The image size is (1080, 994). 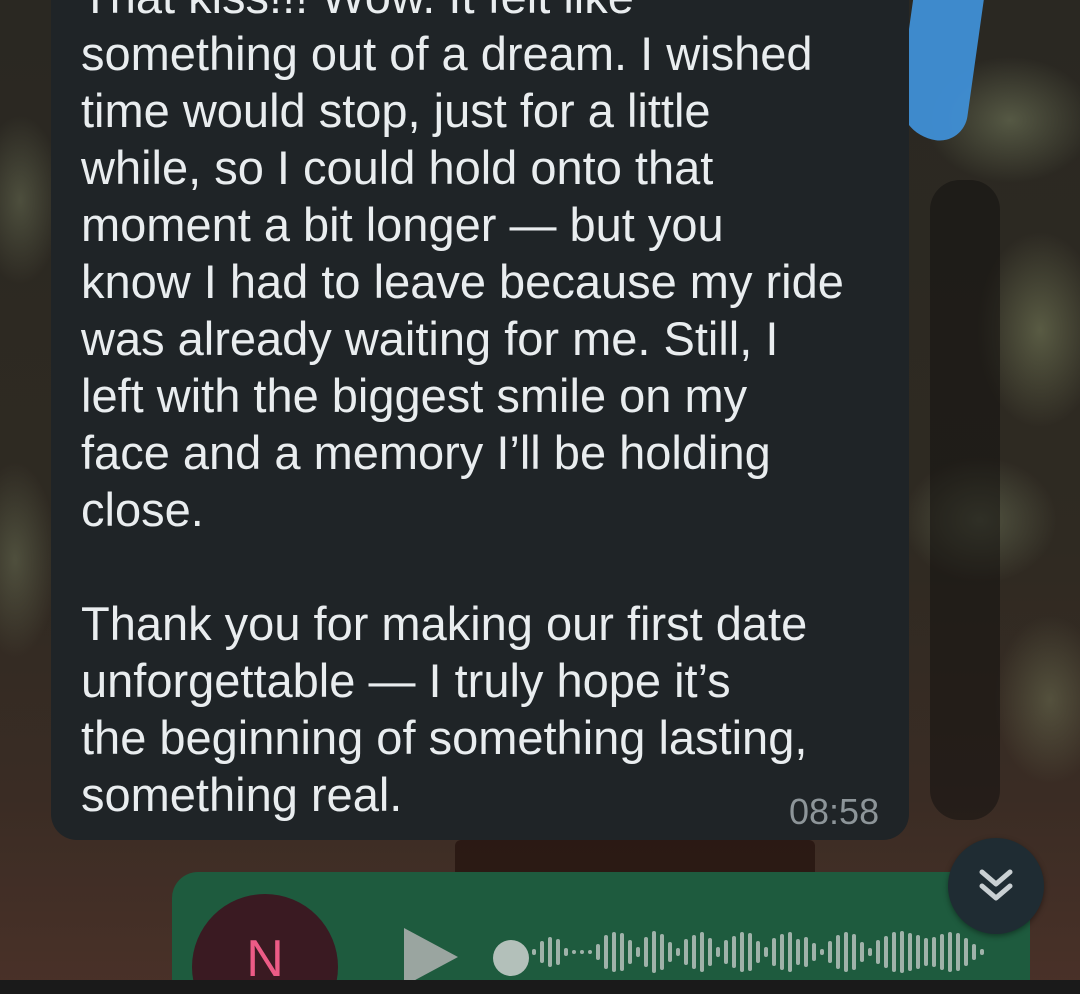 I want to click on bottom-edge, so click(x=540, y=987).